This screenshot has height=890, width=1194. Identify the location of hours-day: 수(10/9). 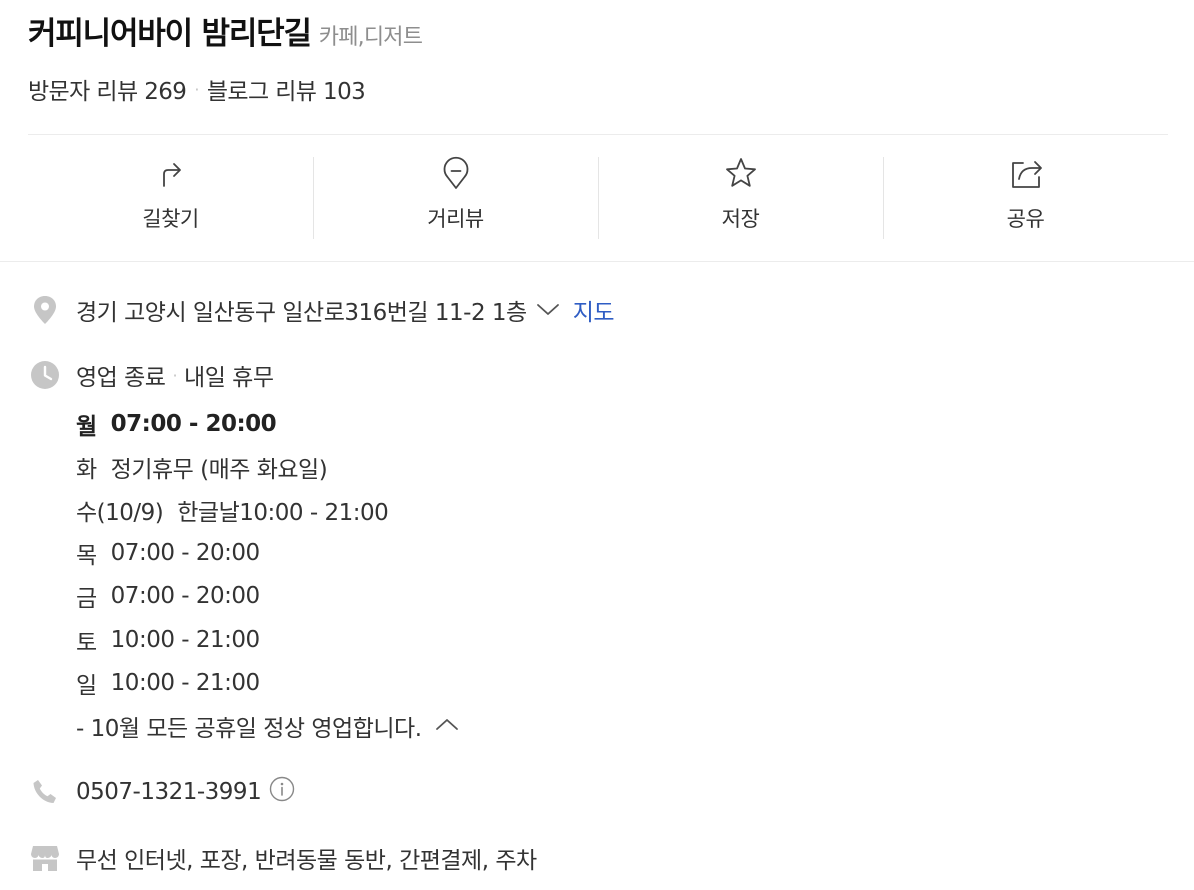
(120, 512).